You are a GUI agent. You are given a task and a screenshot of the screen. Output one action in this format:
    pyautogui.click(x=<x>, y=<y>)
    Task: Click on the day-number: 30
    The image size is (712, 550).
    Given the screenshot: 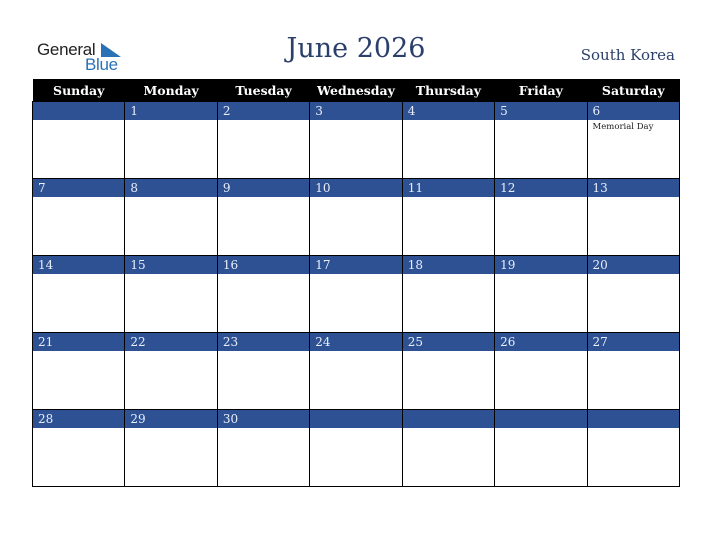 What is the action you would take?
    pyautogui.click(x=263, y=419)
    